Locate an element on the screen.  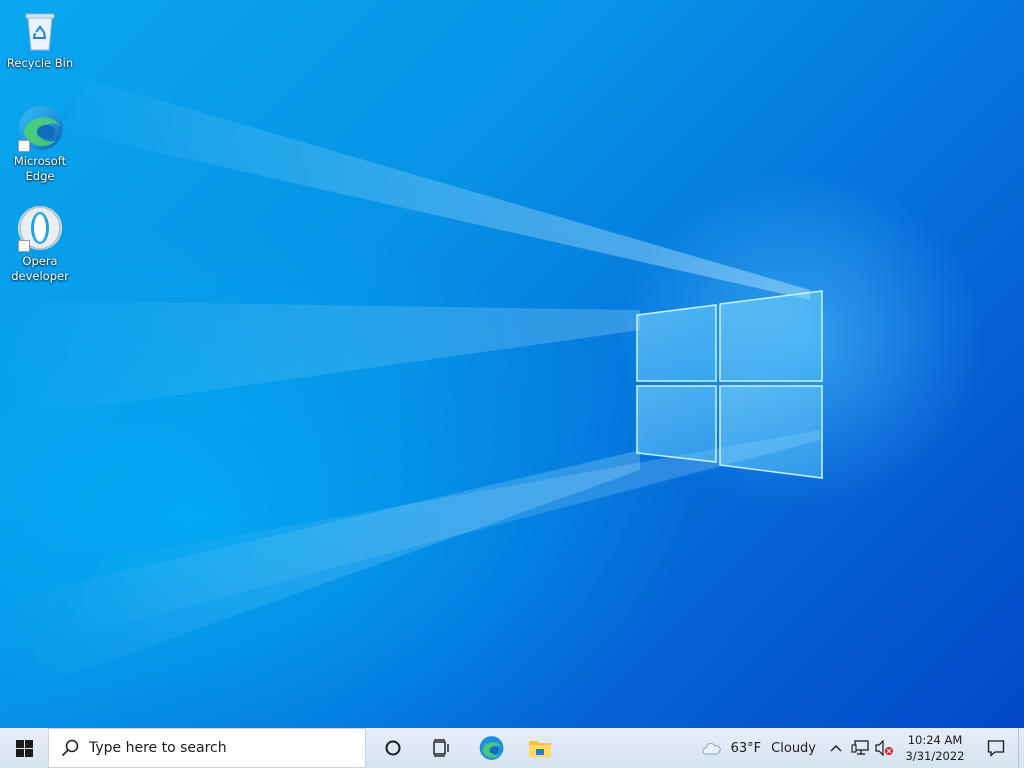
cortana-circle-icon is located at coordinates (392, 748).